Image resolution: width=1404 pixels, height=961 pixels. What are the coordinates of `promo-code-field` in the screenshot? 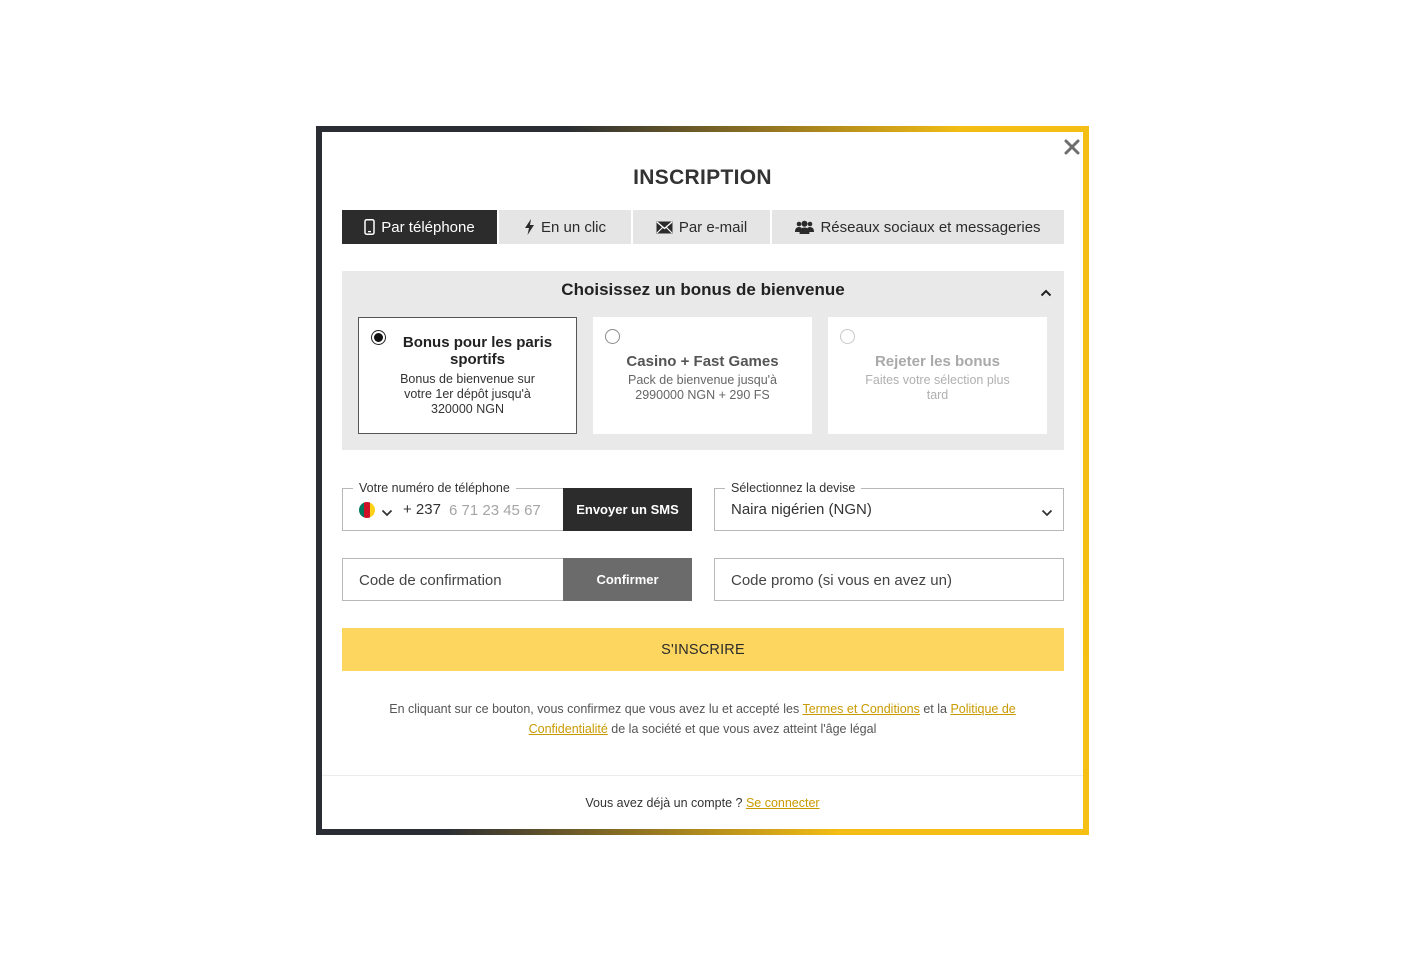 It's located at (889, 579).